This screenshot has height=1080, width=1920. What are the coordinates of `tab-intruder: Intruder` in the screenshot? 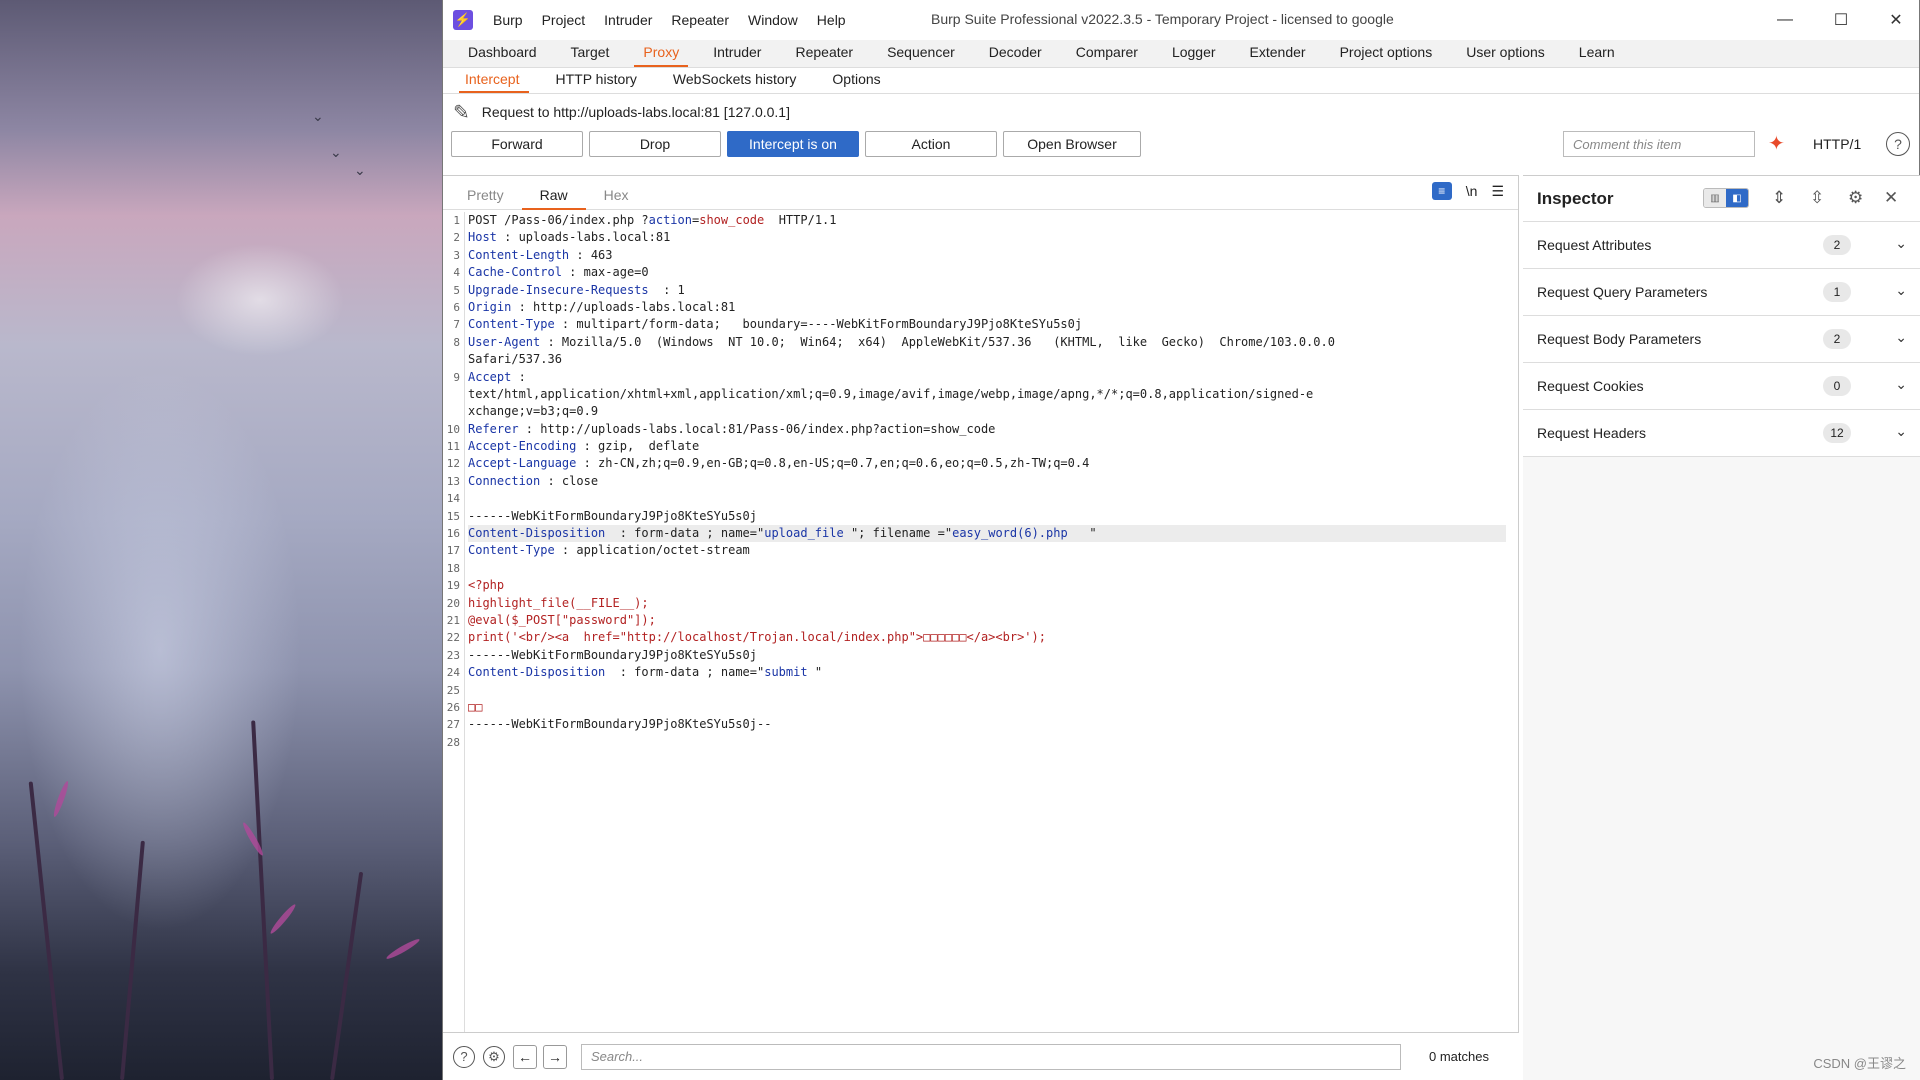 It's located at (737, 55).